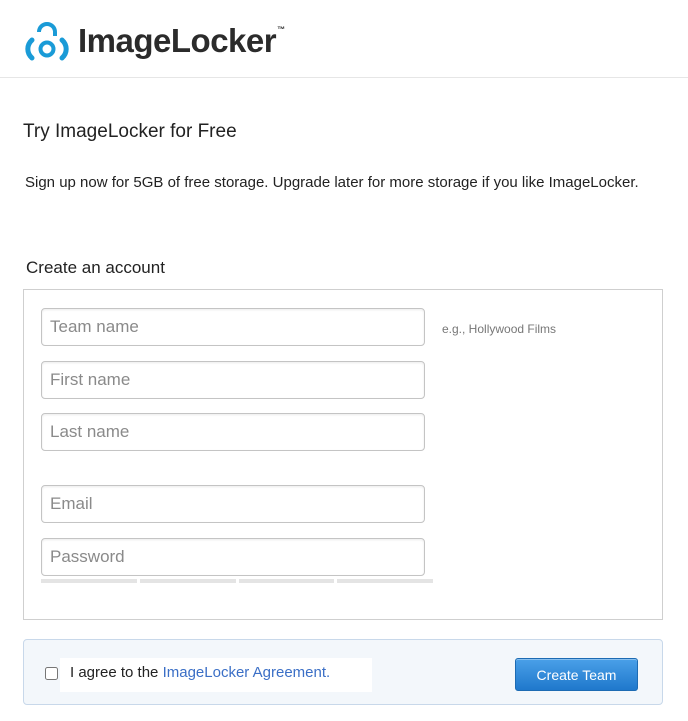  What do you see at coordinates (281, 29) in the screenshot?
I see `trademark-mark: ™` at bounding box center [281, 29].